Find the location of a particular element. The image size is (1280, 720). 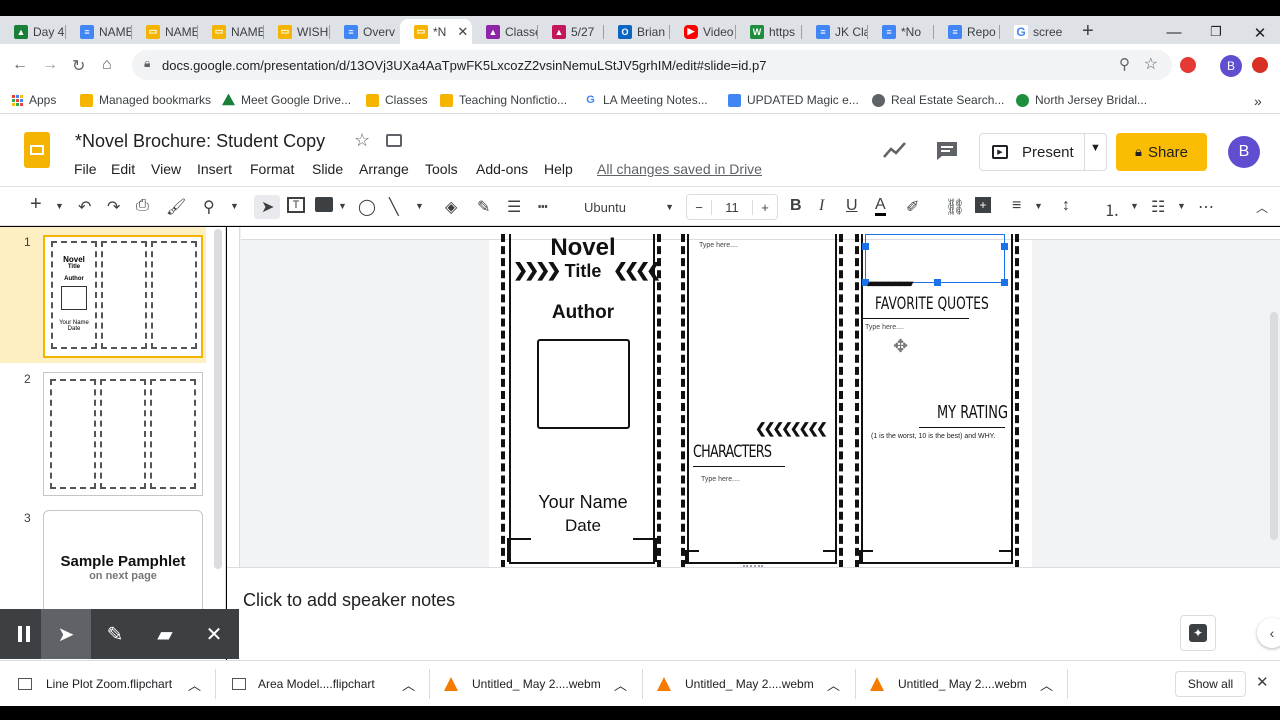

browser-tab: O Brian is located at coordinates (637, 31).